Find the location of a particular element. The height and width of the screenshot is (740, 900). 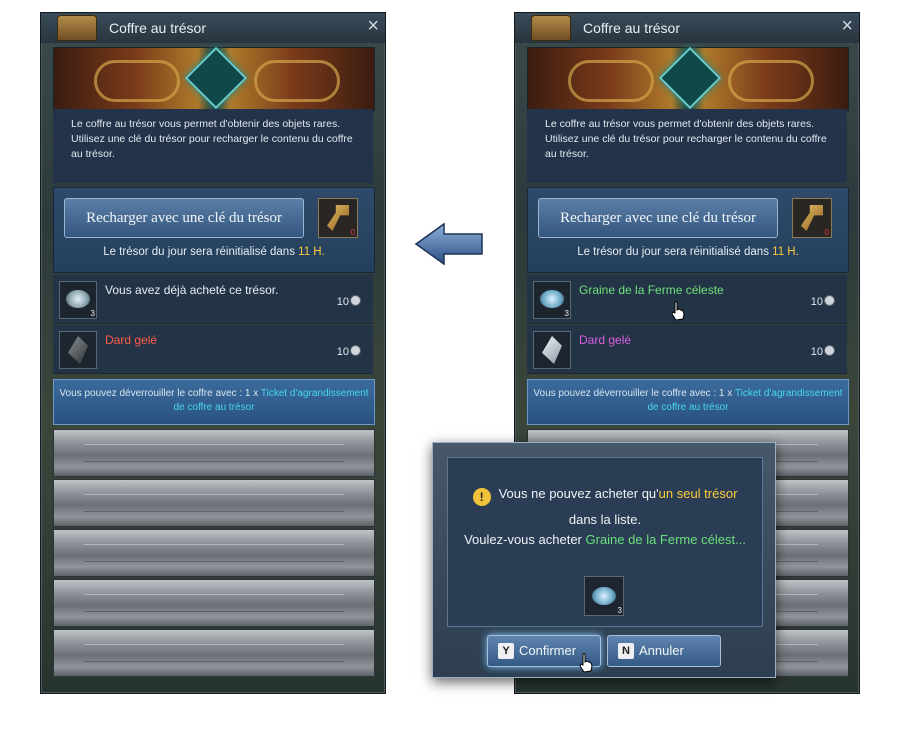

dialog-item-slot: 3 is located at coordinates (604, 596).